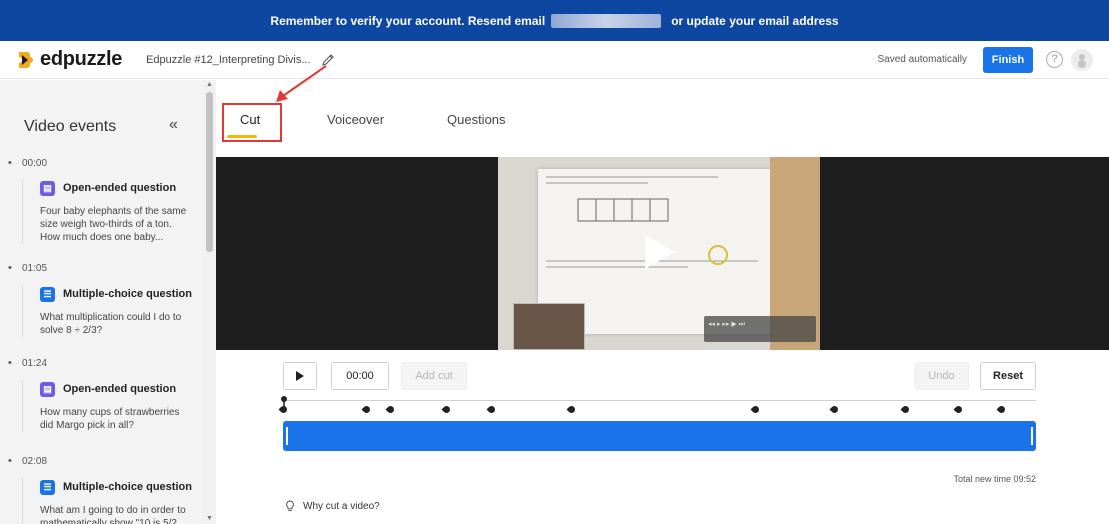  I want to click on cut-start-handle, so click(287, 436).